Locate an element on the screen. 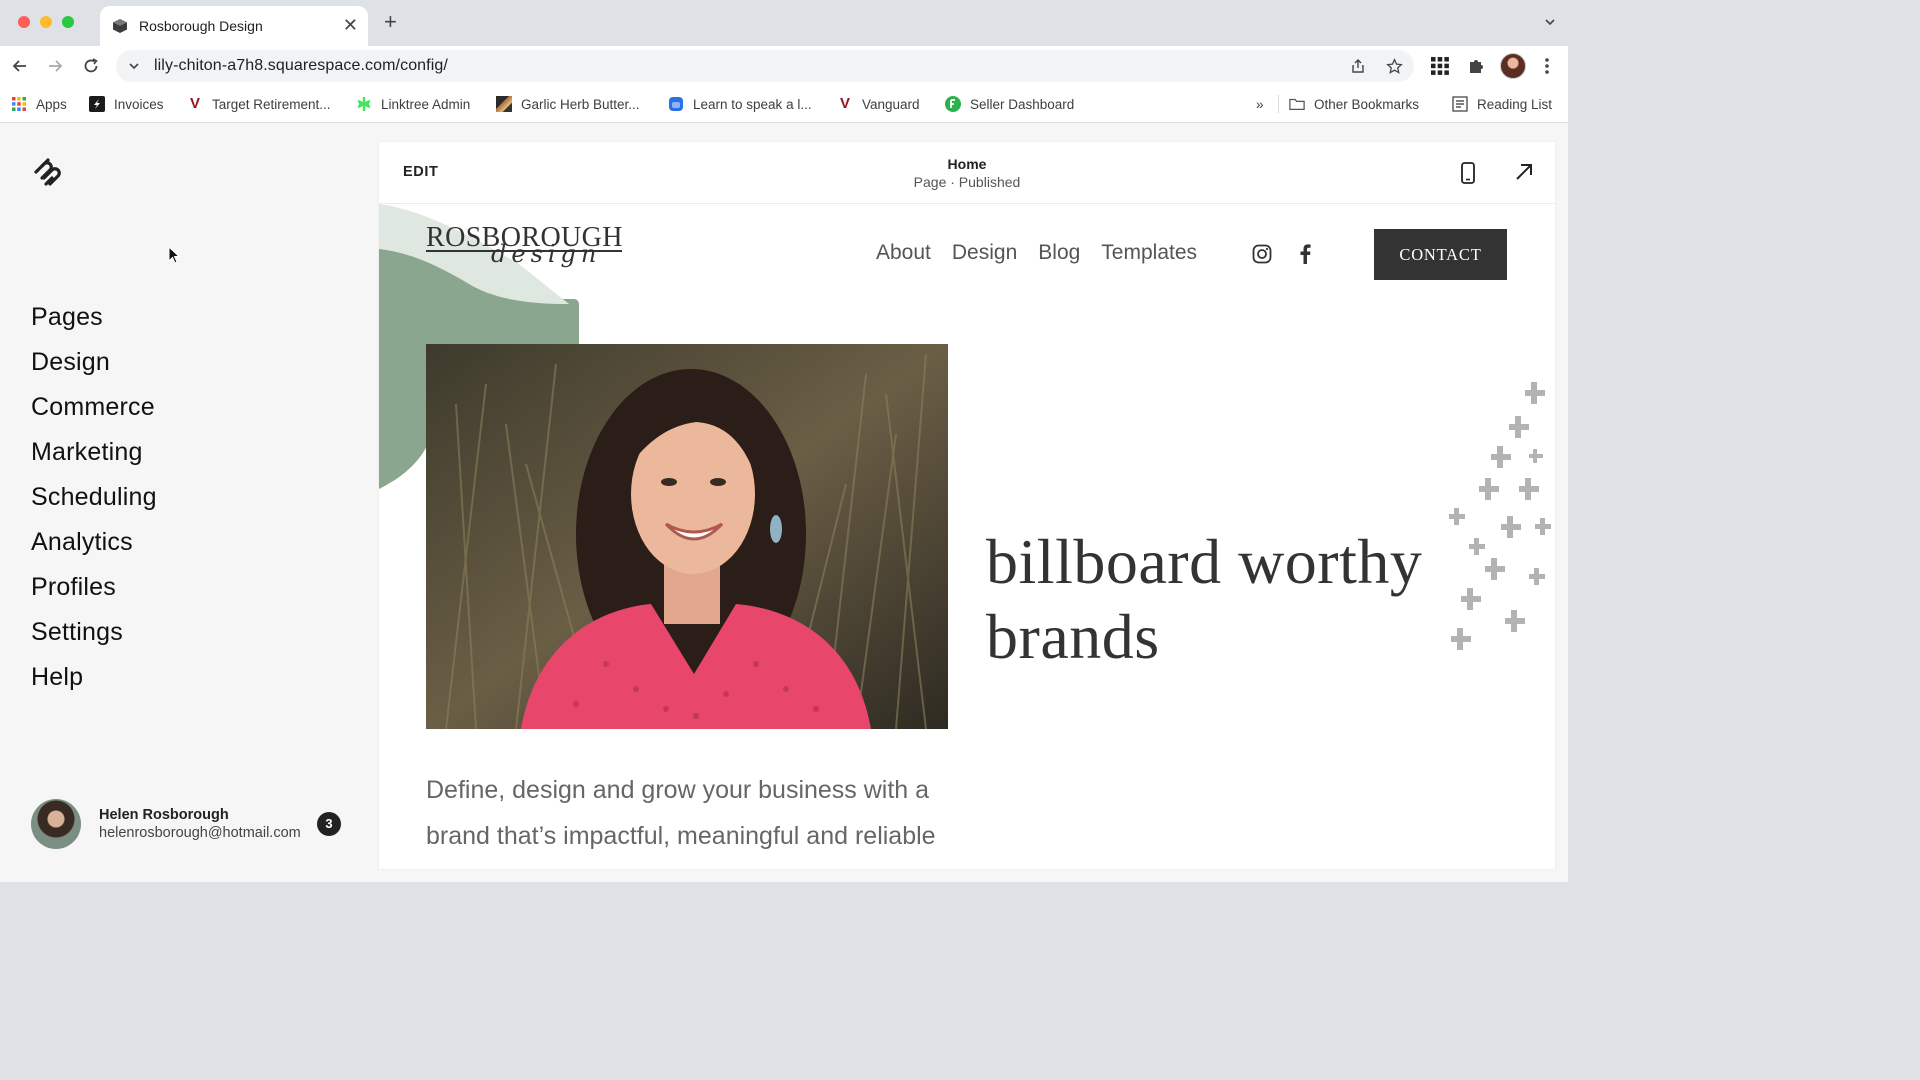  reload-icon is located at coordinates (91, 66).